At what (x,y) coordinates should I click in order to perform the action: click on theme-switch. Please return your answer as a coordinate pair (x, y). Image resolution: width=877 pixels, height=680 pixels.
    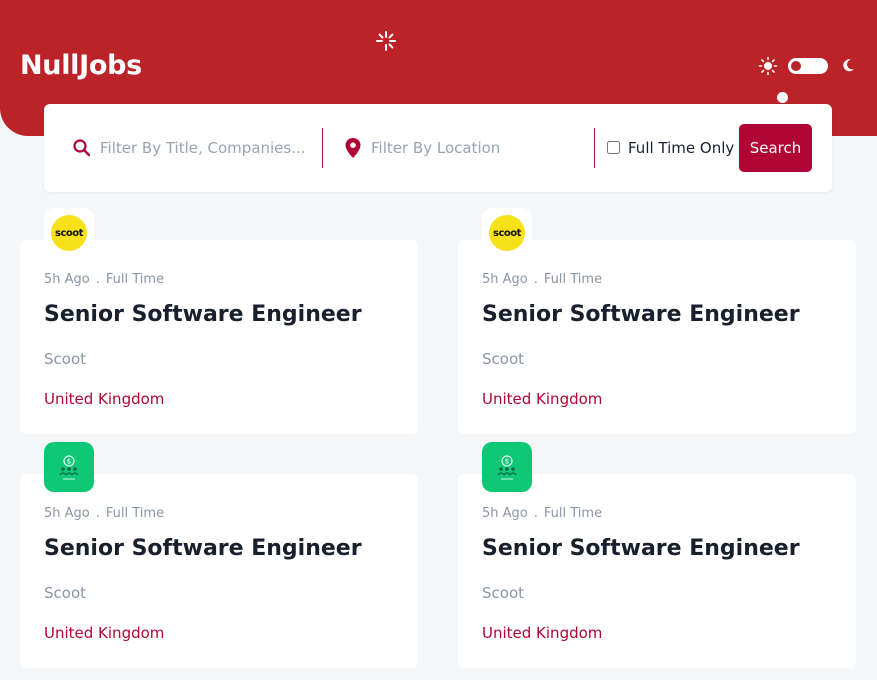
    Looking at the image, I should click on (808, 66).